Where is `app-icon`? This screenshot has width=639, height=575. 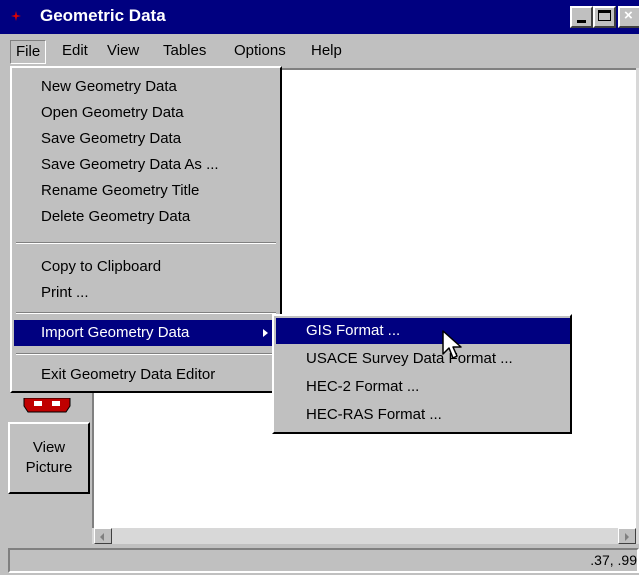 app-icon is located at coordinates (16, 16).